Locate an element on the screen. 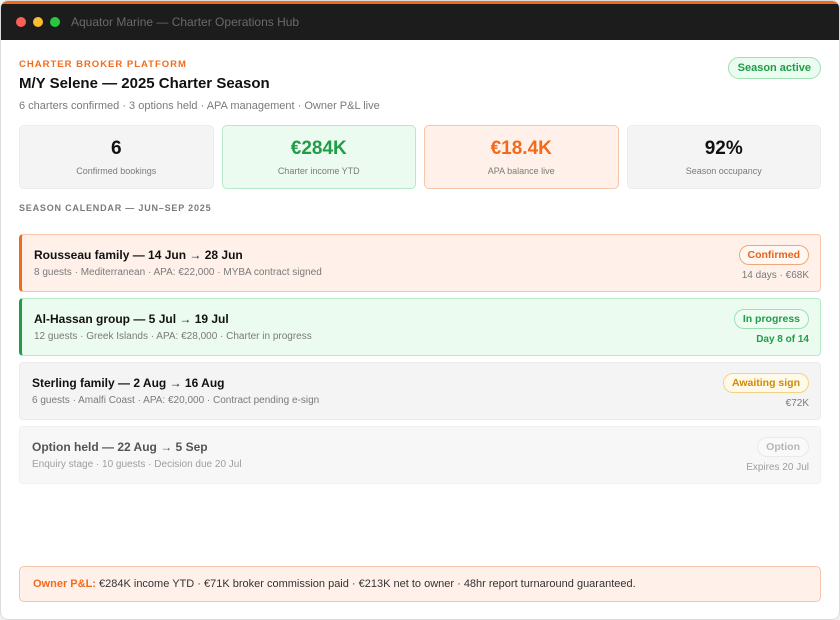 The height and width of the screenshot is (620, 840). minimize-window-button is located at coordinates (38, 22).